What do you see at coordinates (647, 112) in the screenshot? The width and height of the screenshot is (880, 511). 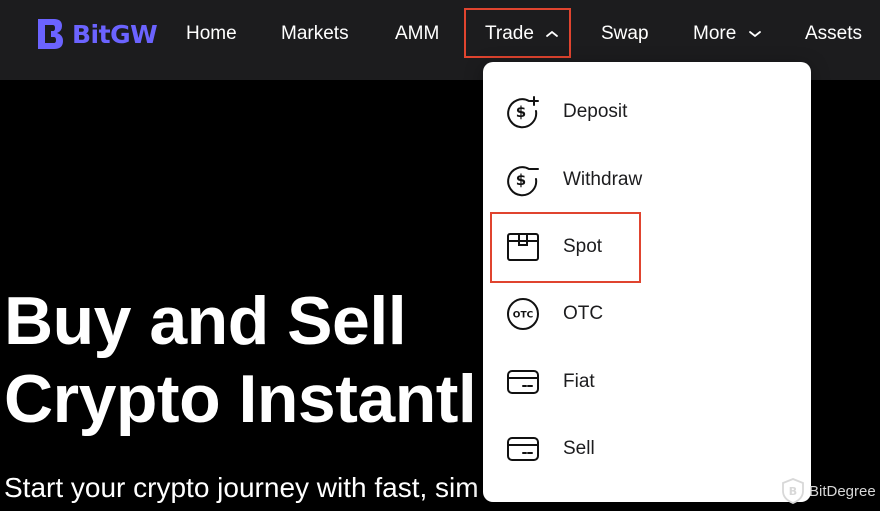 I see `menu-item-deposit: $ Deposit` at bounding box center [647, 112].